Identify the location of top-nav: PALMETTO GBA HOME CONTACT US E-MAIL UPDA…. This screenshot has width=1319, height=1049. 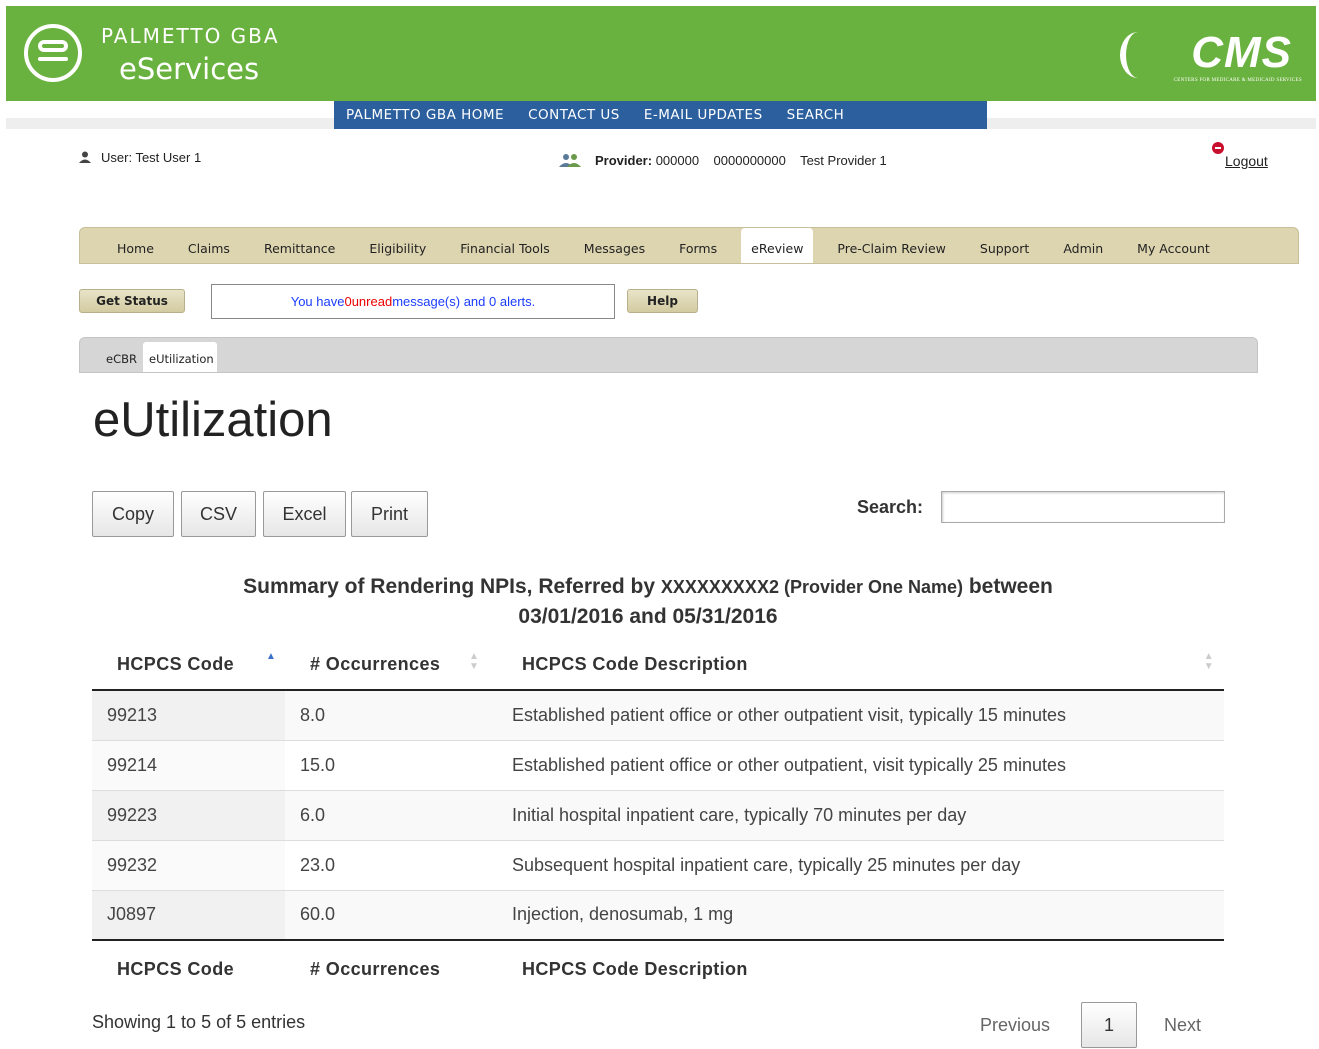
(660, 115).